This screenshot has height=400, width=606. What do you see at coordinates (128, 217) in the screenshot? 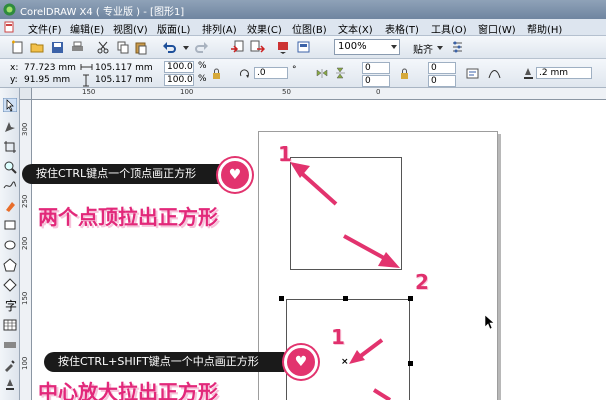
I see `caption-two-corners: 两个点顶拉出正方形` at bounding box center [128, 217].